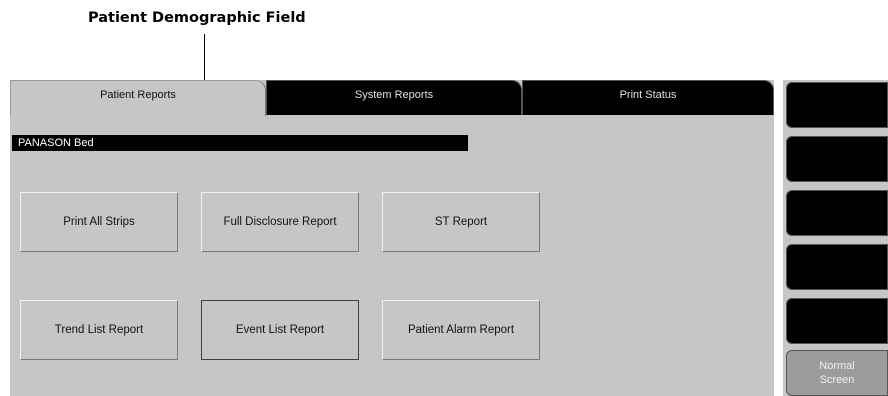 The height and width of the screenshot is (396, 888). What do you see at coordinates (197, 18) in the screenshot?
I see `callout-label: Patient Demographic Field` at bounding box center [197, 18].